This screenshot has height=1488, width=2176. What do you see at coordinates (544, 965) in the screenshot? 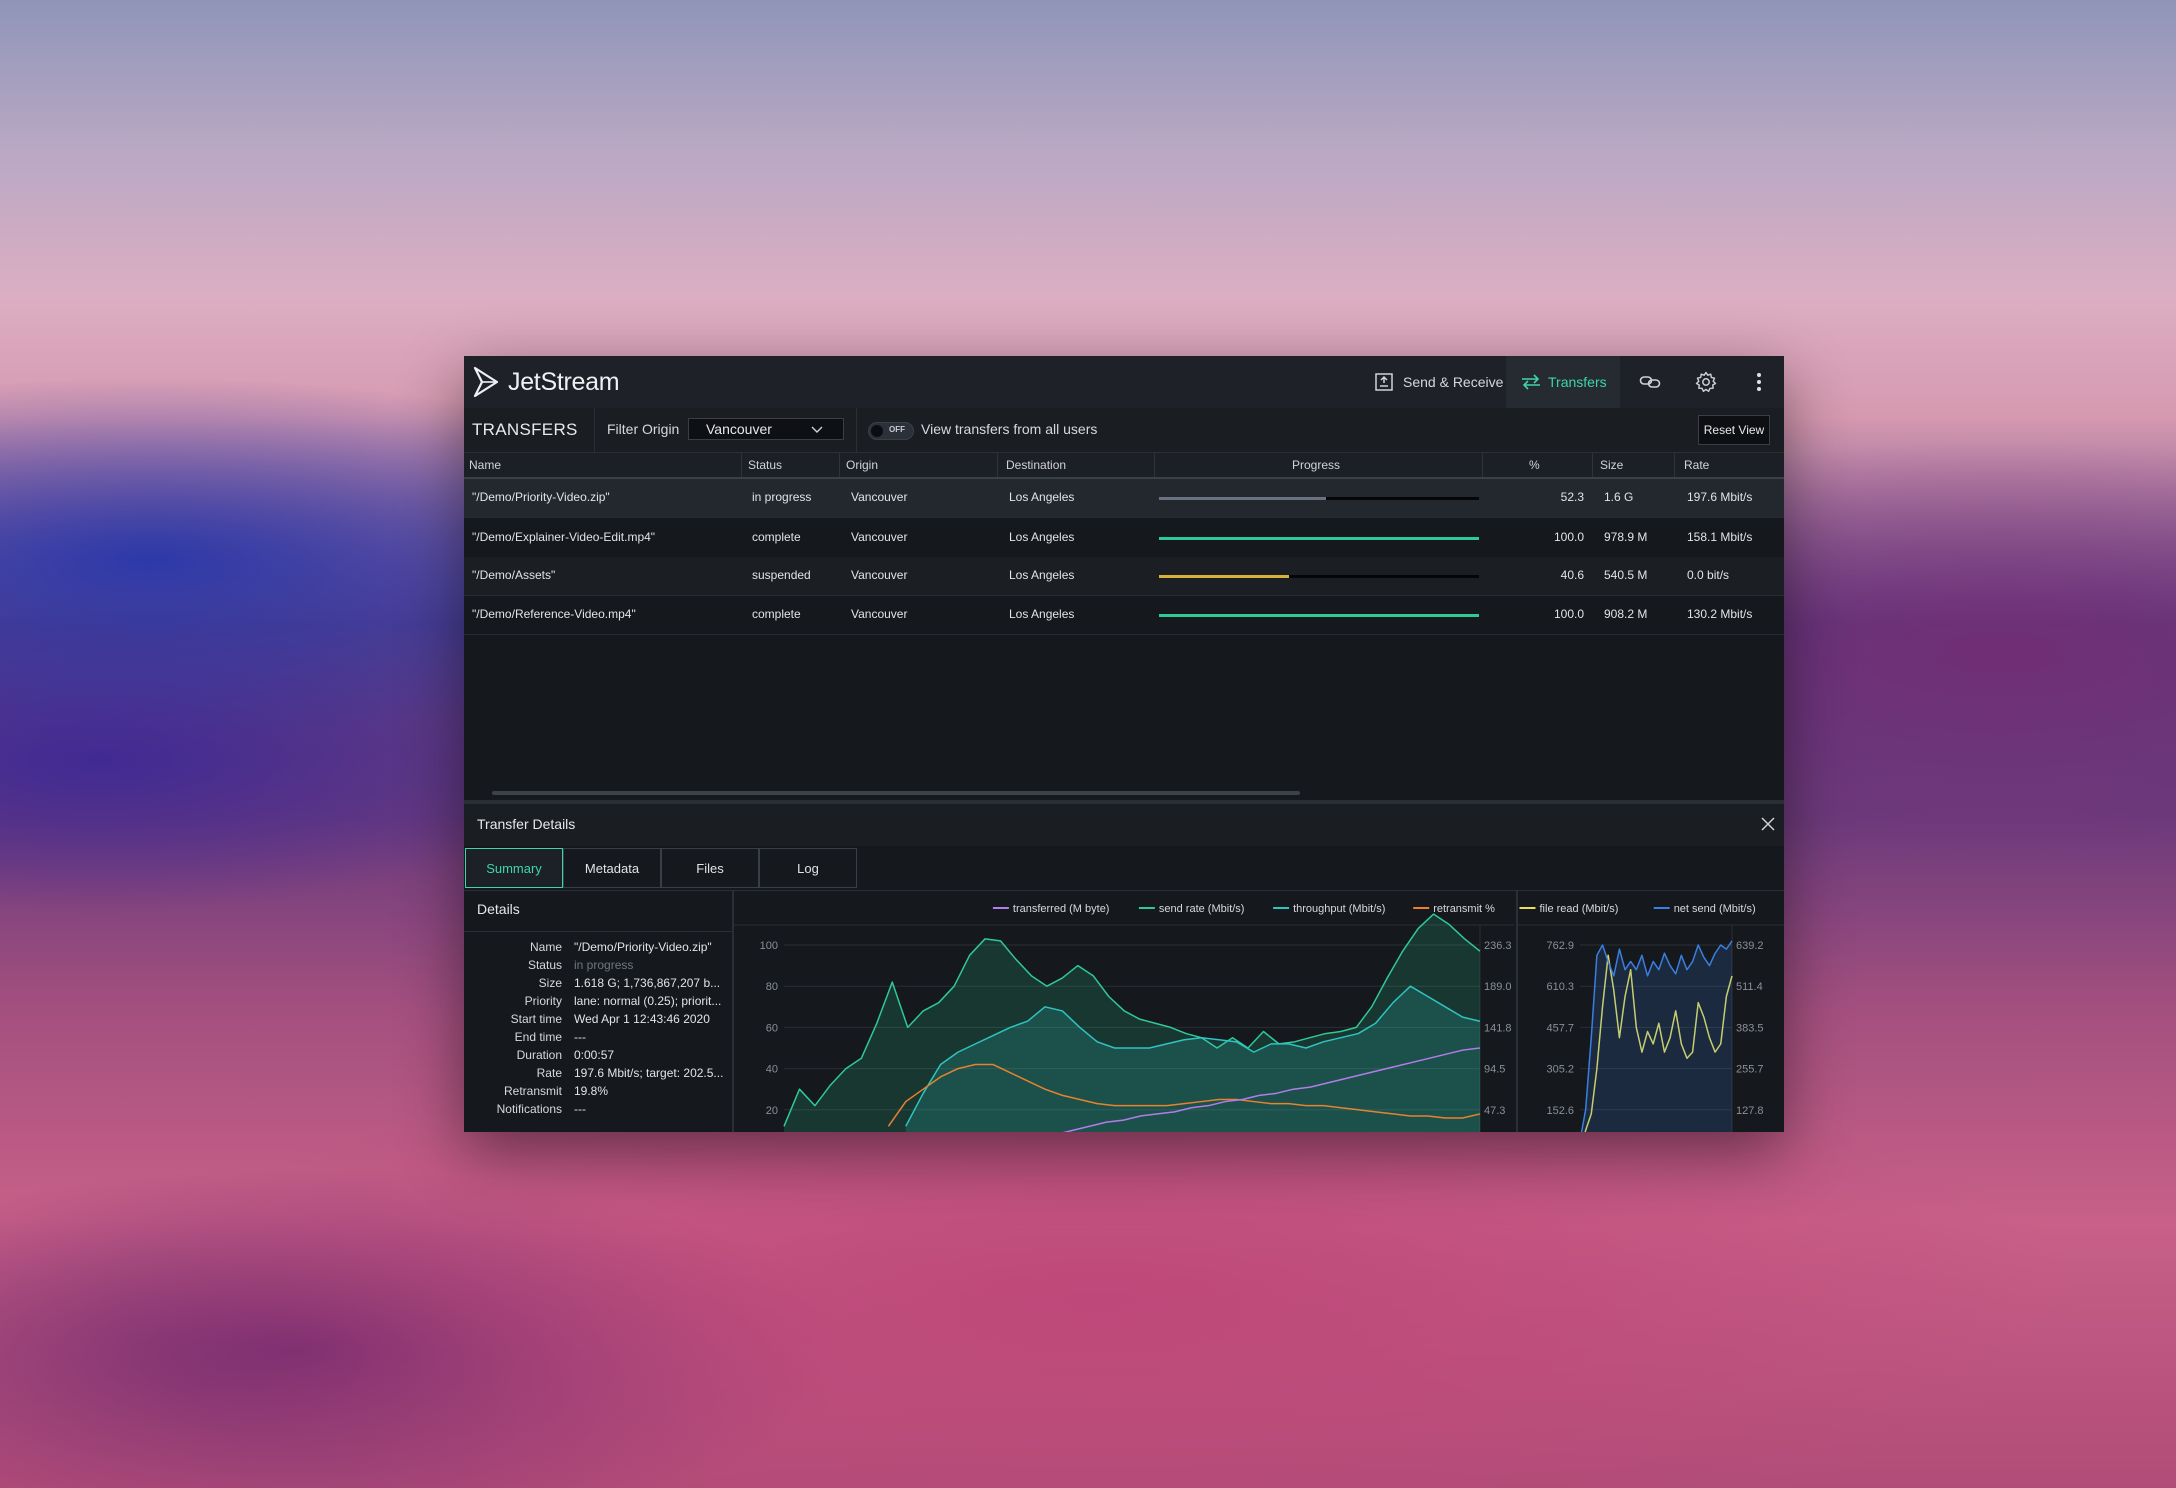
I see `detail-key: Status` at bounding box center [544, 965].